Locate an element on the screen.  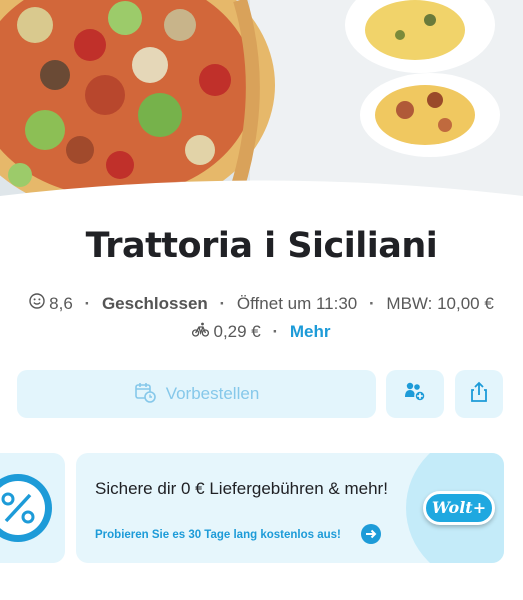
minimum-order: MBW: 10,00 € is located at coordinates (440, 303).